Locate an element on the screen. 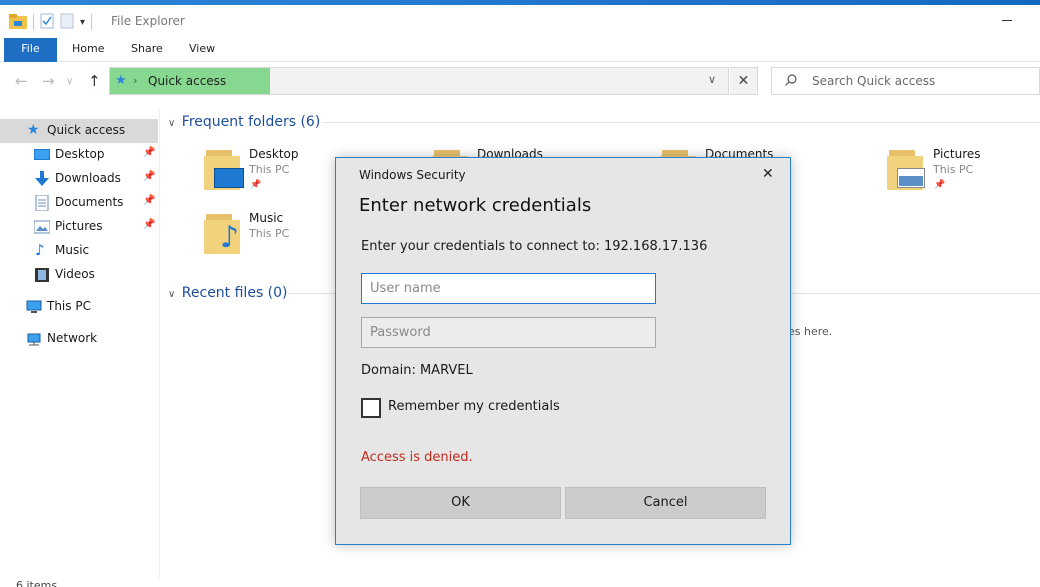 Image resolution: width=1040 pixels, height=587 pixels. desktop-folder-icon is located at coordinates (224, 170).